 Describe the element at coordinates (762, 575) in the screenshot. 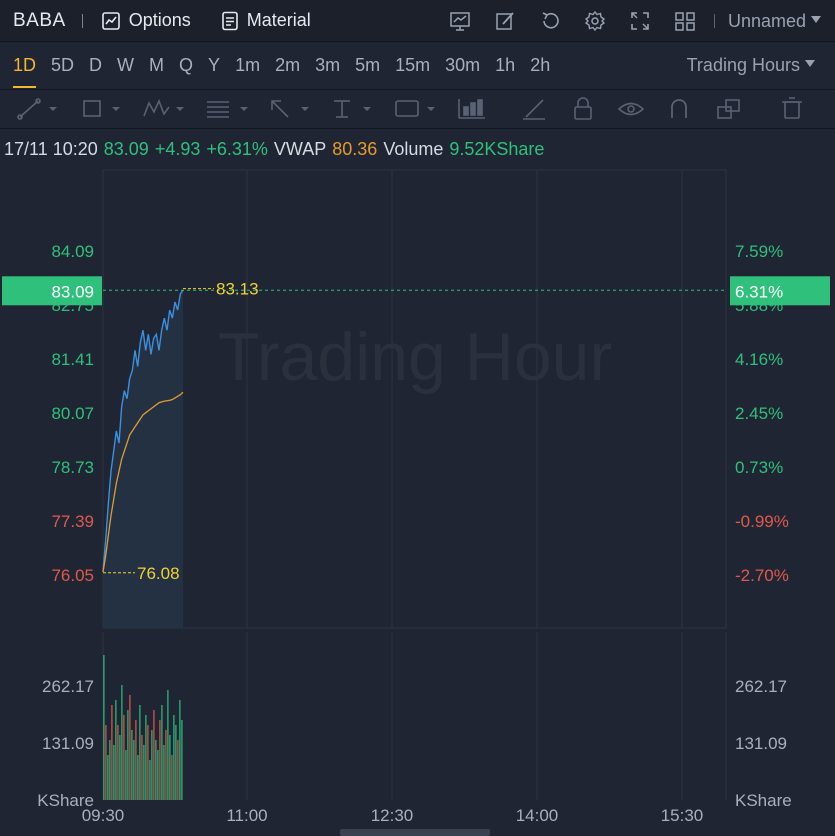

I see `percent-axis-label: -2.70%` at that location.